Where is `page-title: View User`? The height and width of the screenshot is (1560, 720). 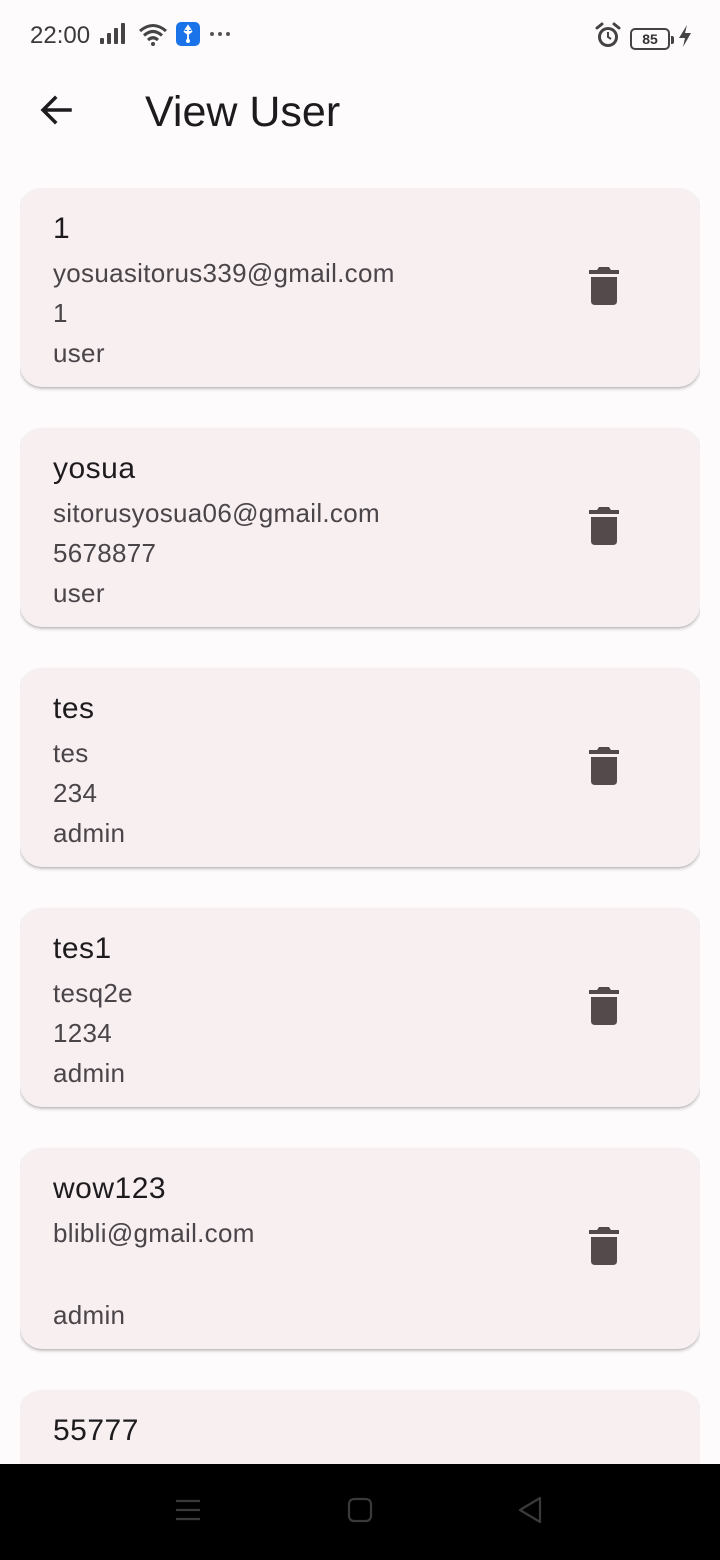
page-title: View User is located at coordinates (243, 112).